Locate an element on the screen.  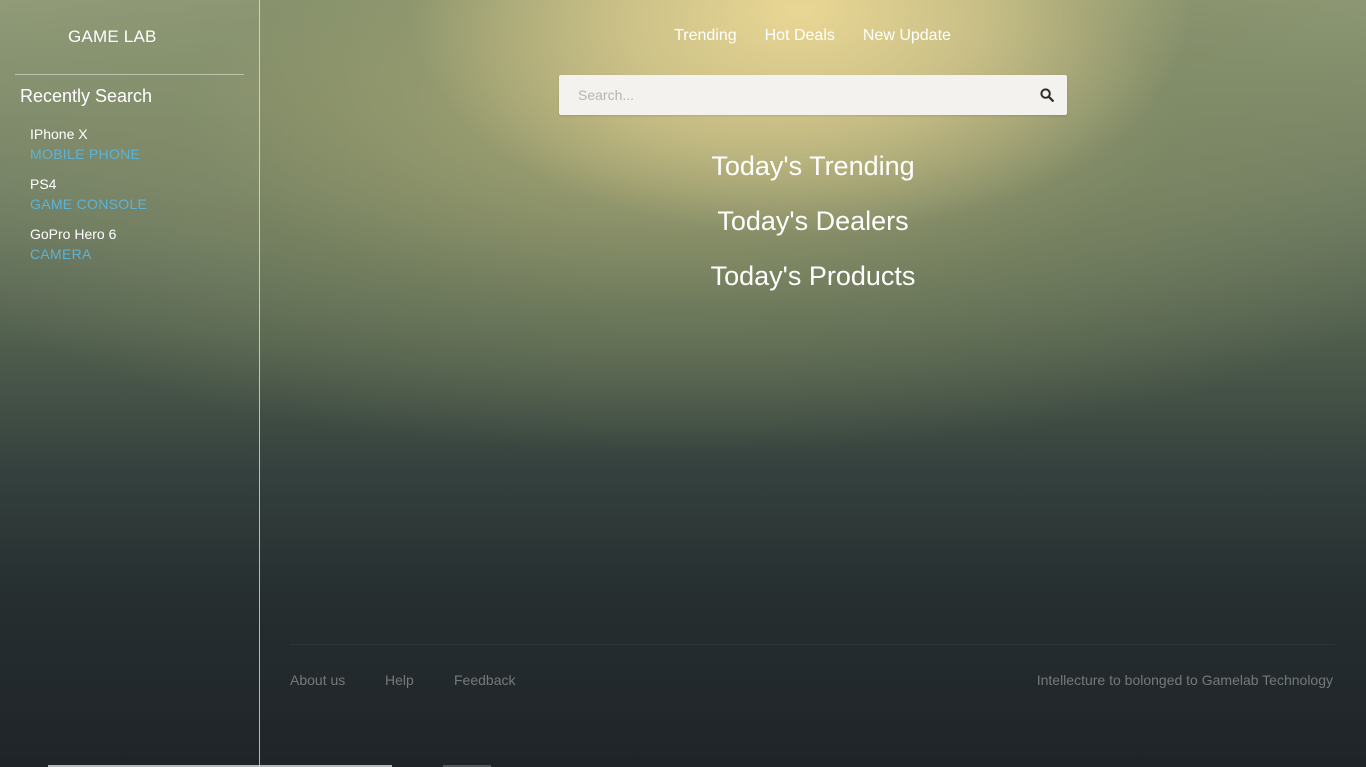
recent-search-title: Recently Search is located at coordinates (86, 96).